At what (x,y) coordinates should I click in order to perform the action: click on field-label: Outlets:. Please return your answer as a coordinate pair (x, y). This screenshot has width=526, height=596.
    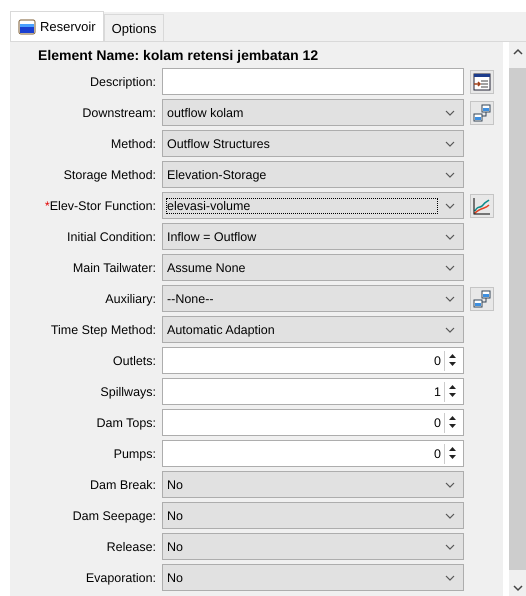
    Looking at the image, I should click on (134, 361).